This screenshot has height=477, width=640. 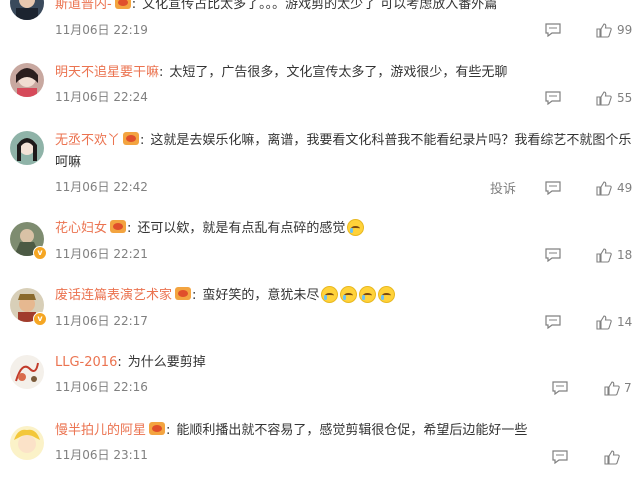 I want to click on comment-text: 还可以欸，就是有点乱有点碎的感觉, so click(x=241, y=228).